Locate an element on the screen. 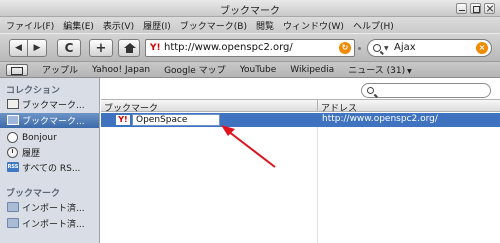 The height and width of the screenshot is (243, 500). toolbar-separator is located at coordinates (359, 48).